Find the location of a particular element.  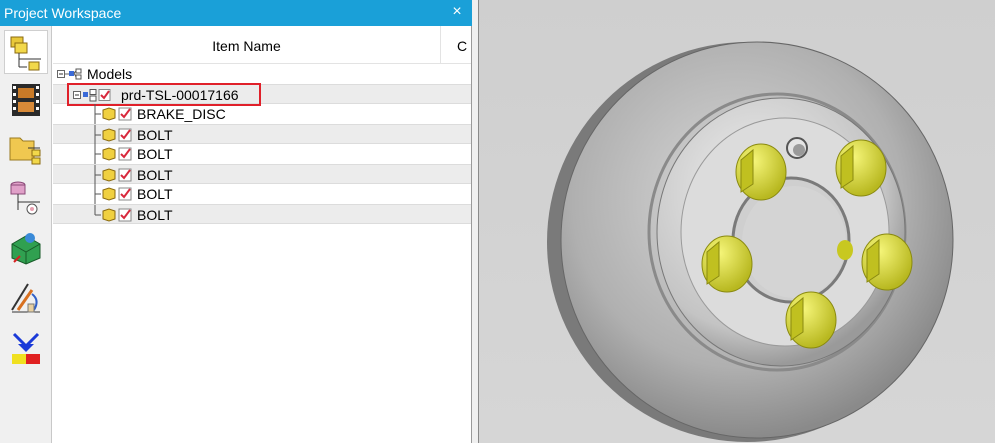

folder-tree-icon is located at coordinates (26, 148).